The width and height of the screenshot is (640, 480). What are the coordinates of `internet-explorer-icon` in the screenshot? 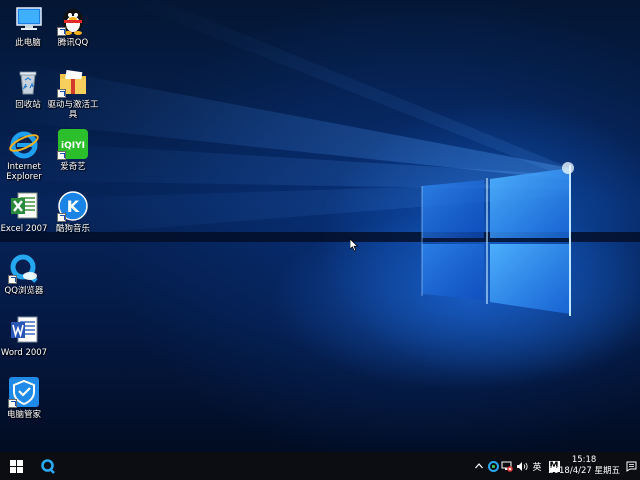 It's located at (24, 144).